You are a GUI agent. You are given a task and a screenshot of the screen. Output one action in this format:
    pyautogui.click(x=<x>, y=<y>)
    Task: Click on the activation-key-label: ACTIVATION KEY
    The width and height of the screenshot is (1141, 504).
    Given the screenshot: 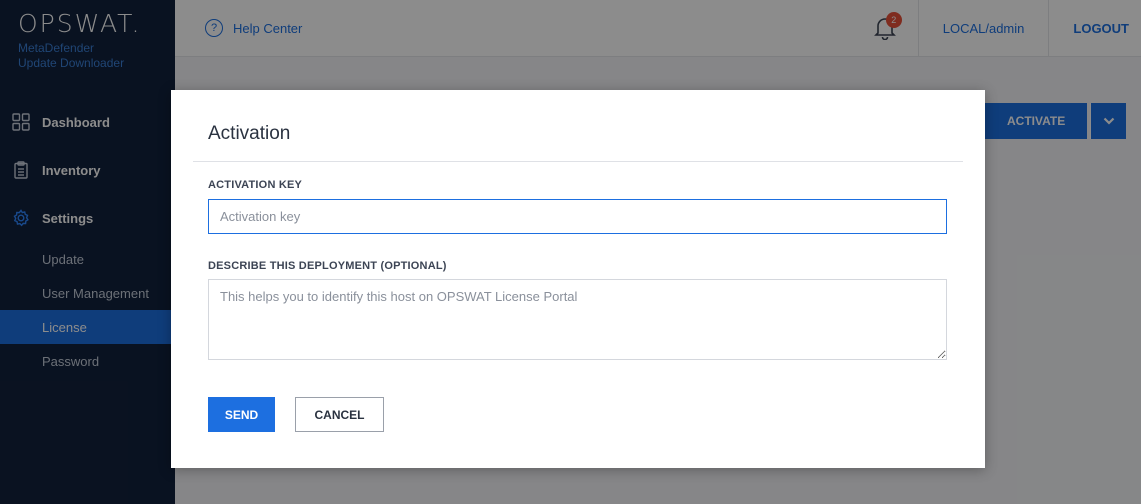 What is the action you would take?
    pyautogui.click(x=255, y=185)
    